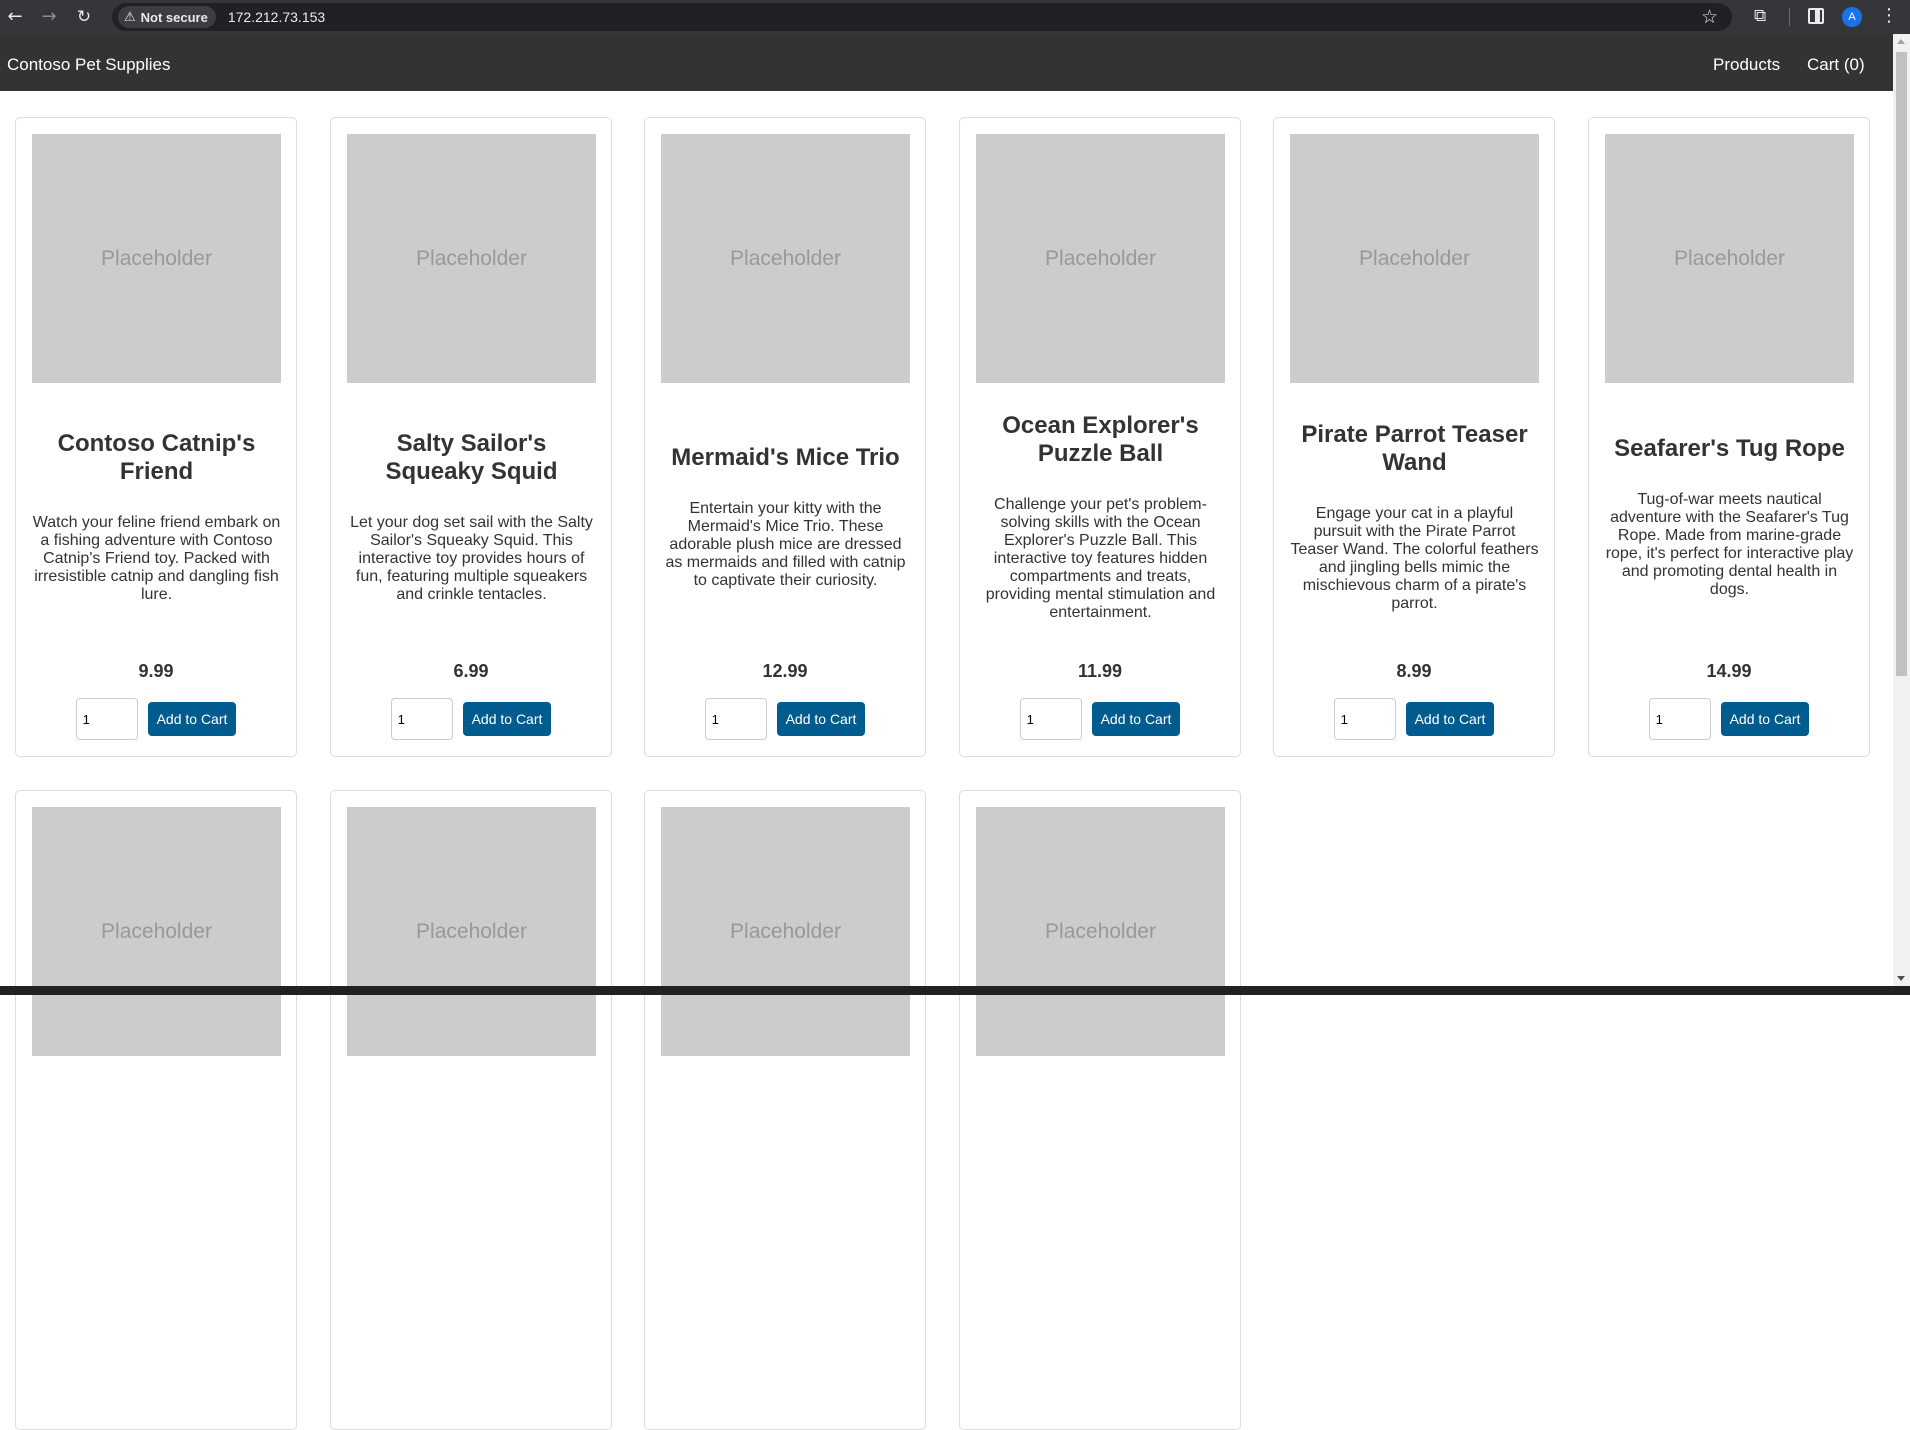 The width and height of the screenshot is (1910, 1430). I want to click on product-title: Mermaid's Mice Trio, so click(785, 457).